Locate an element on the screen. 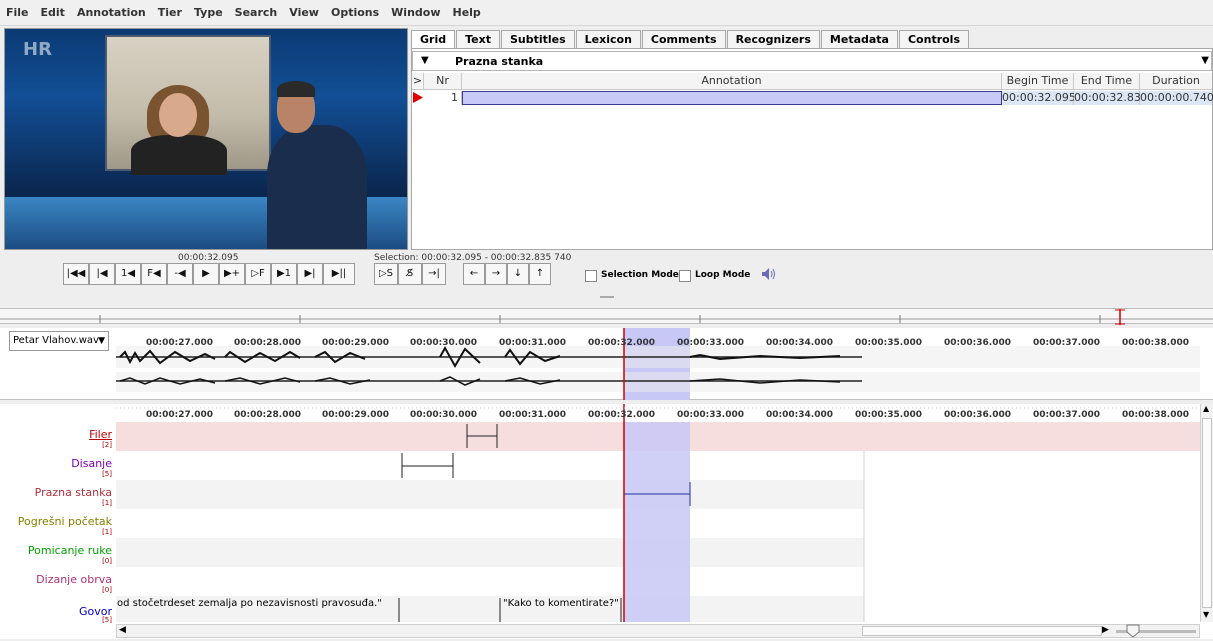 The width and height of the screenshot is (1213, 641). col-duration: Duration is located at coordinates (1176, 81).